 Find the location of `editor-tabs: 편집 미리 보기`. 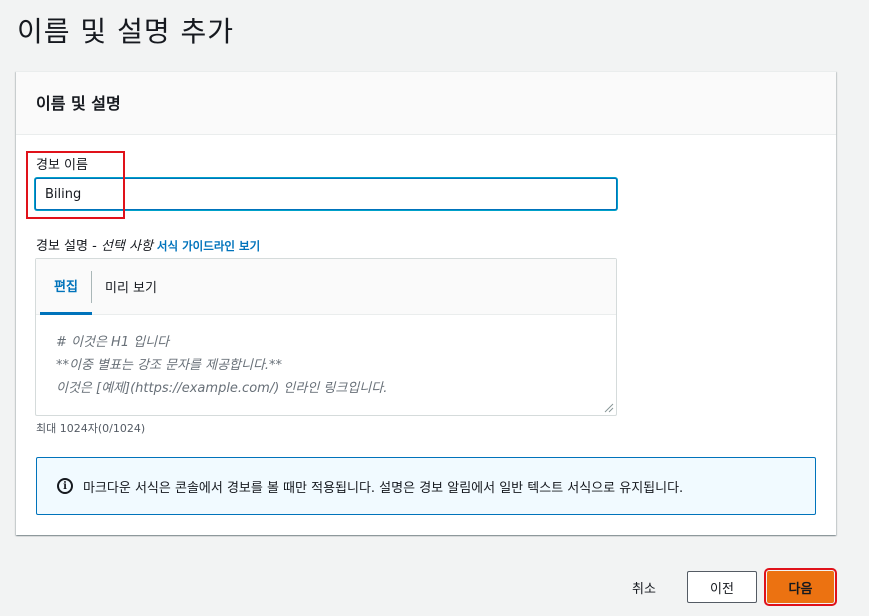

editor-tabs: 편집 미리 보기 is located at coordinates (326, 287).